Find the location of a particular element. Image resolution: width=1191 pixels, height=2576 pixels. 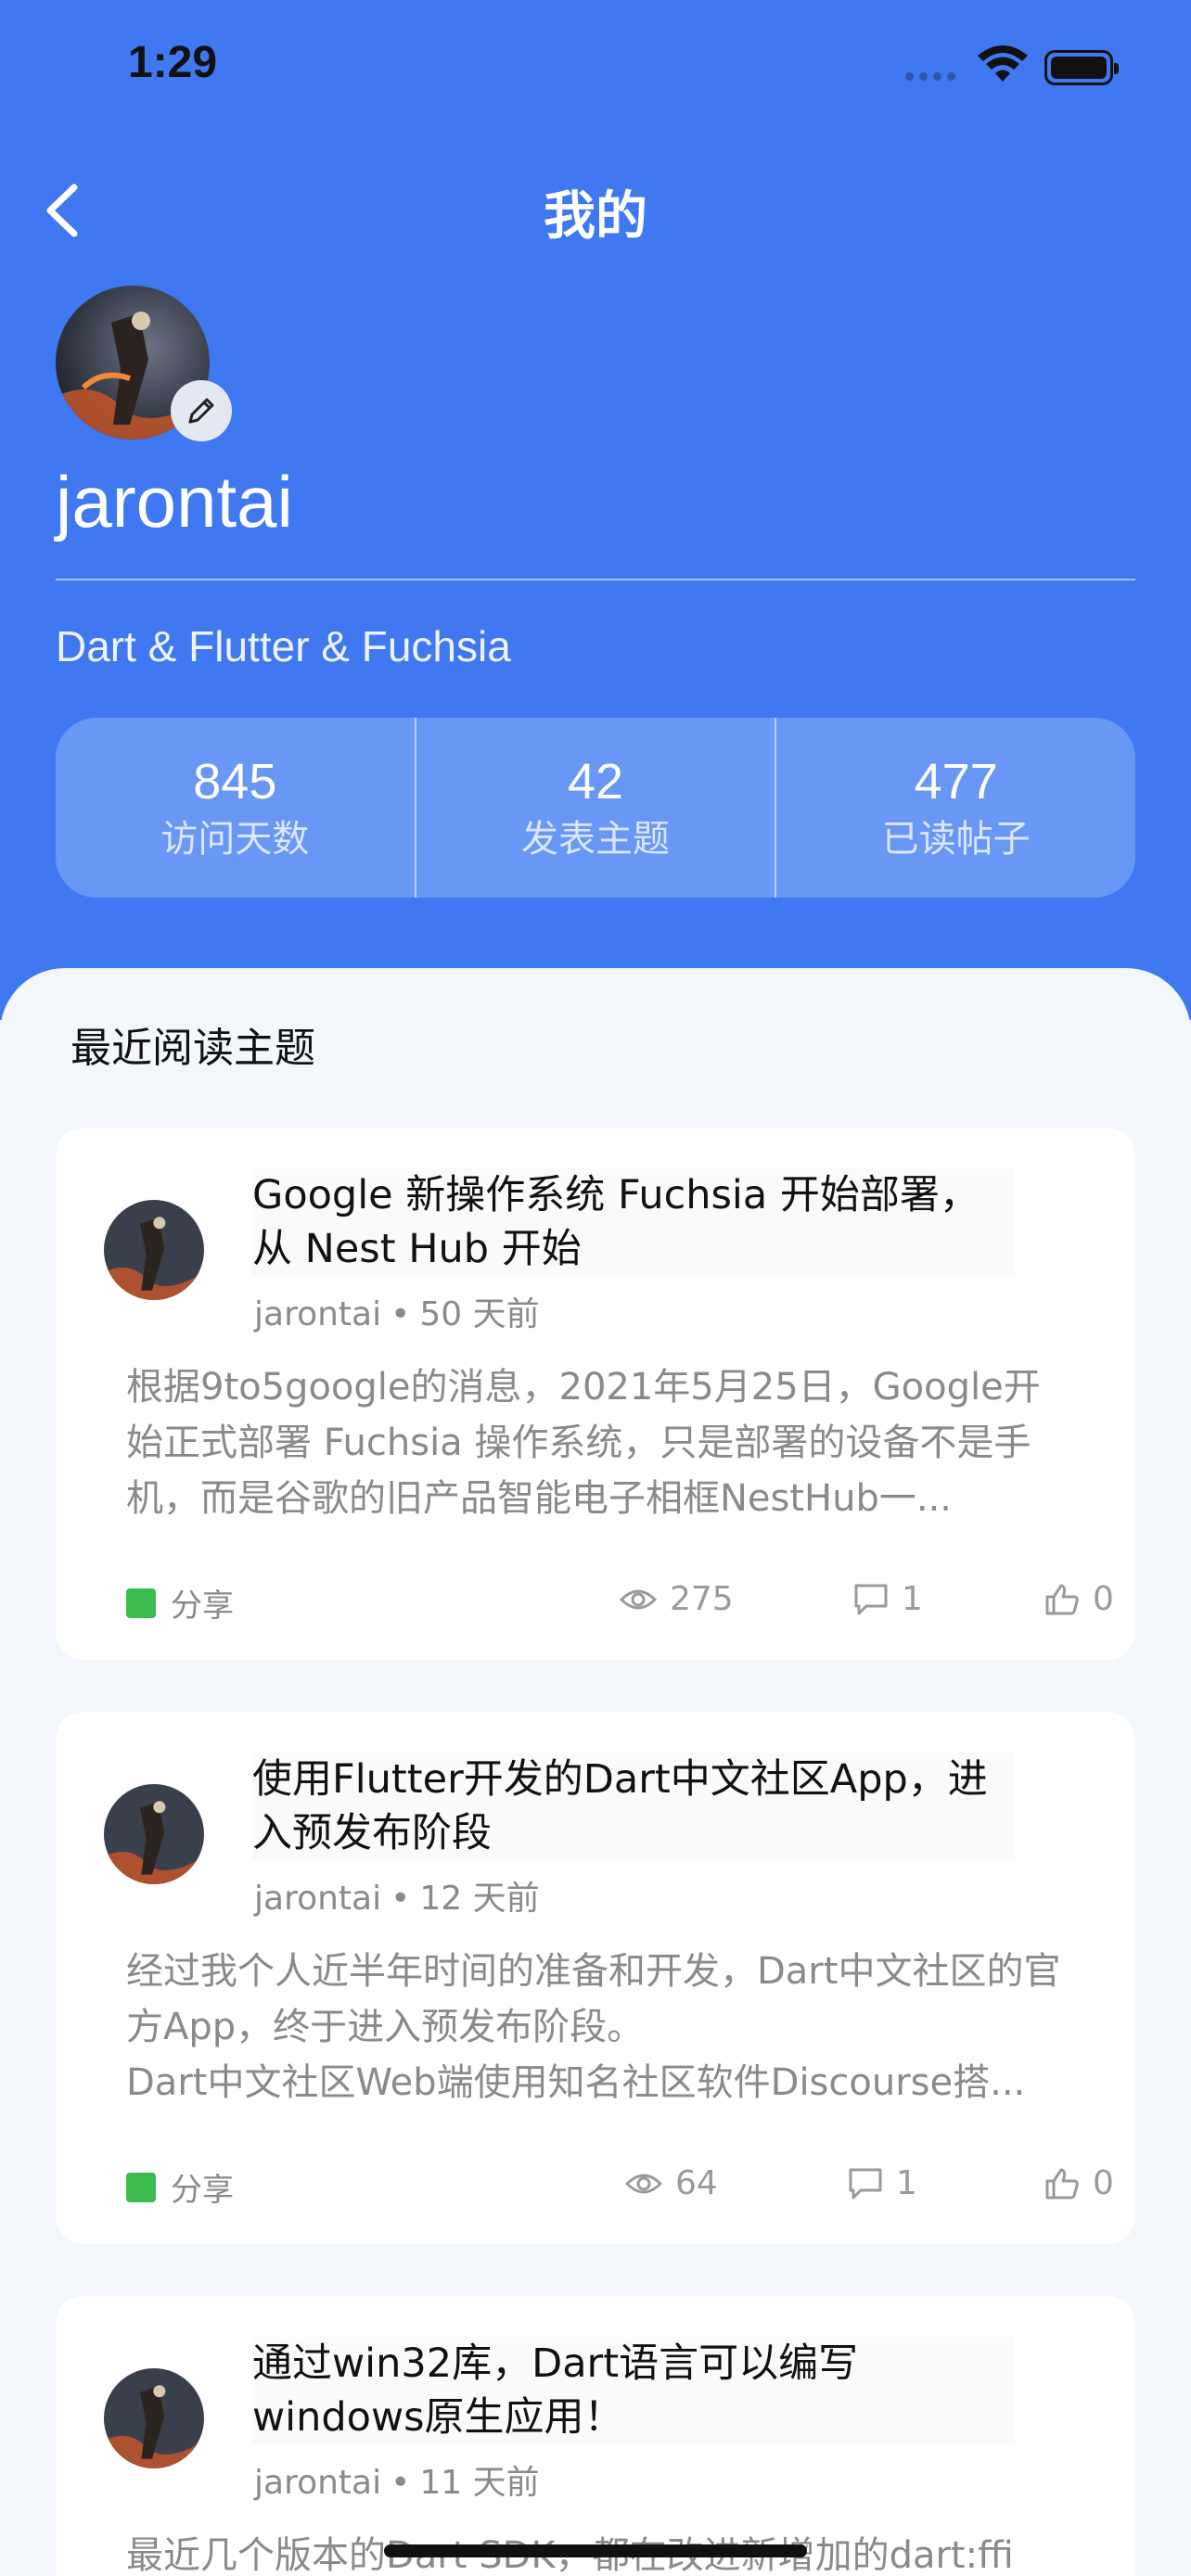

divider is located at coordinates (595, 579).